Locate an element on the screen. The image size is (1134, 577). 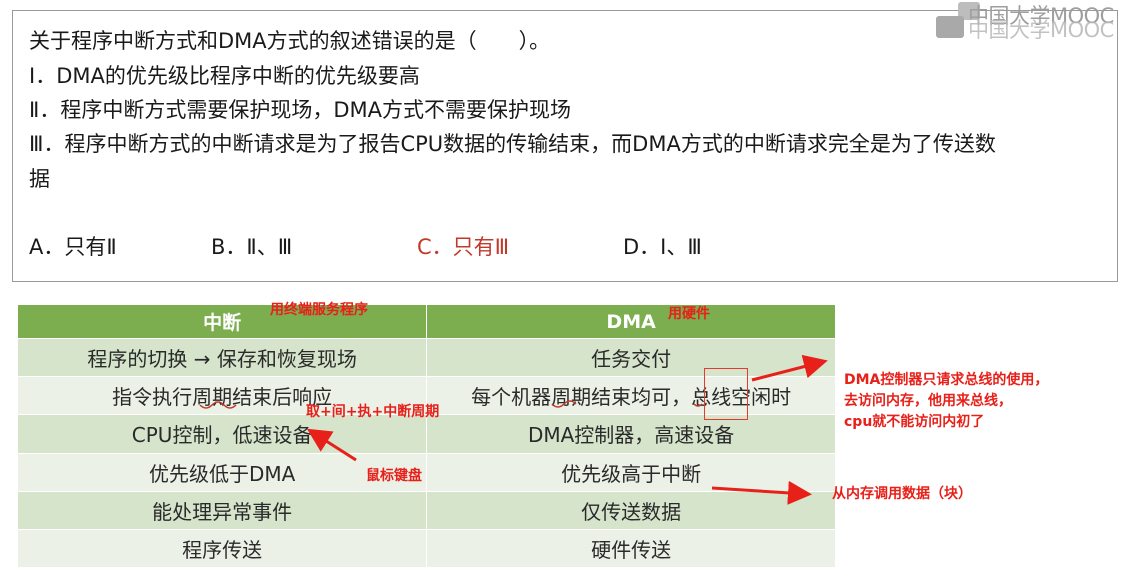
note-bus-line: cpu就不能访问内初了 is located at coordinates (914, 422).